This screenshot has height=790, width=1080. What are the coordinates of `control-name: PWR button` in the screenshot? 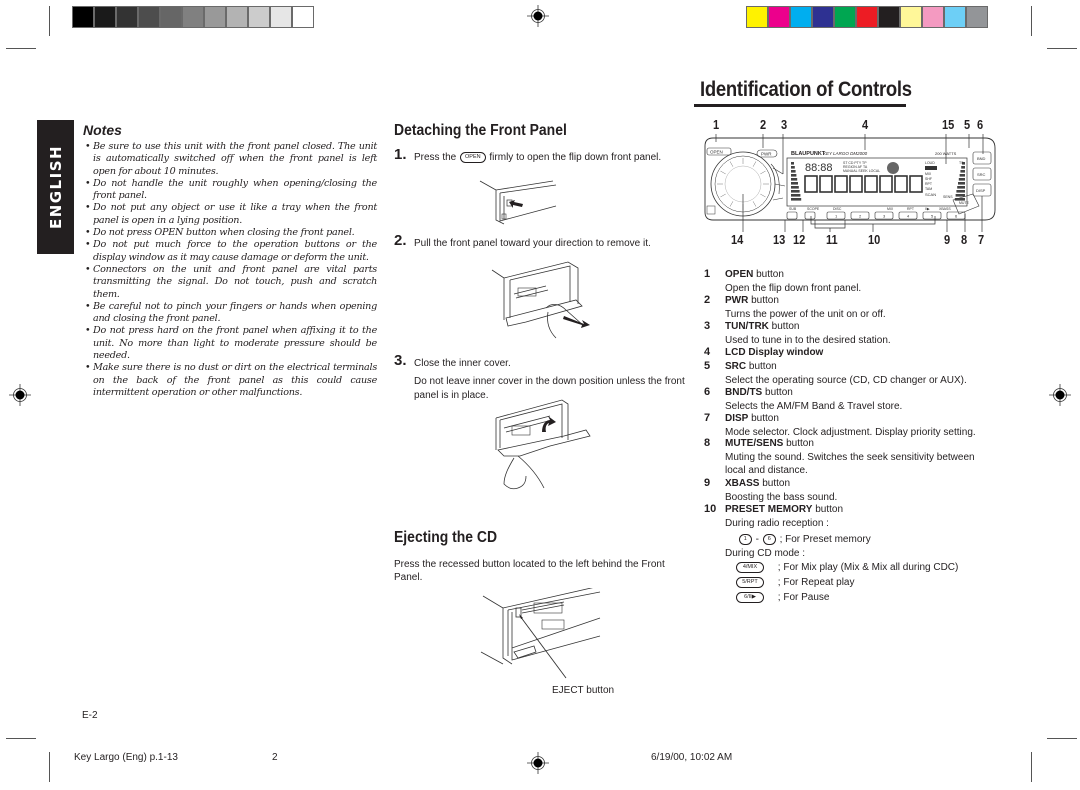 It's located at (752, 300).